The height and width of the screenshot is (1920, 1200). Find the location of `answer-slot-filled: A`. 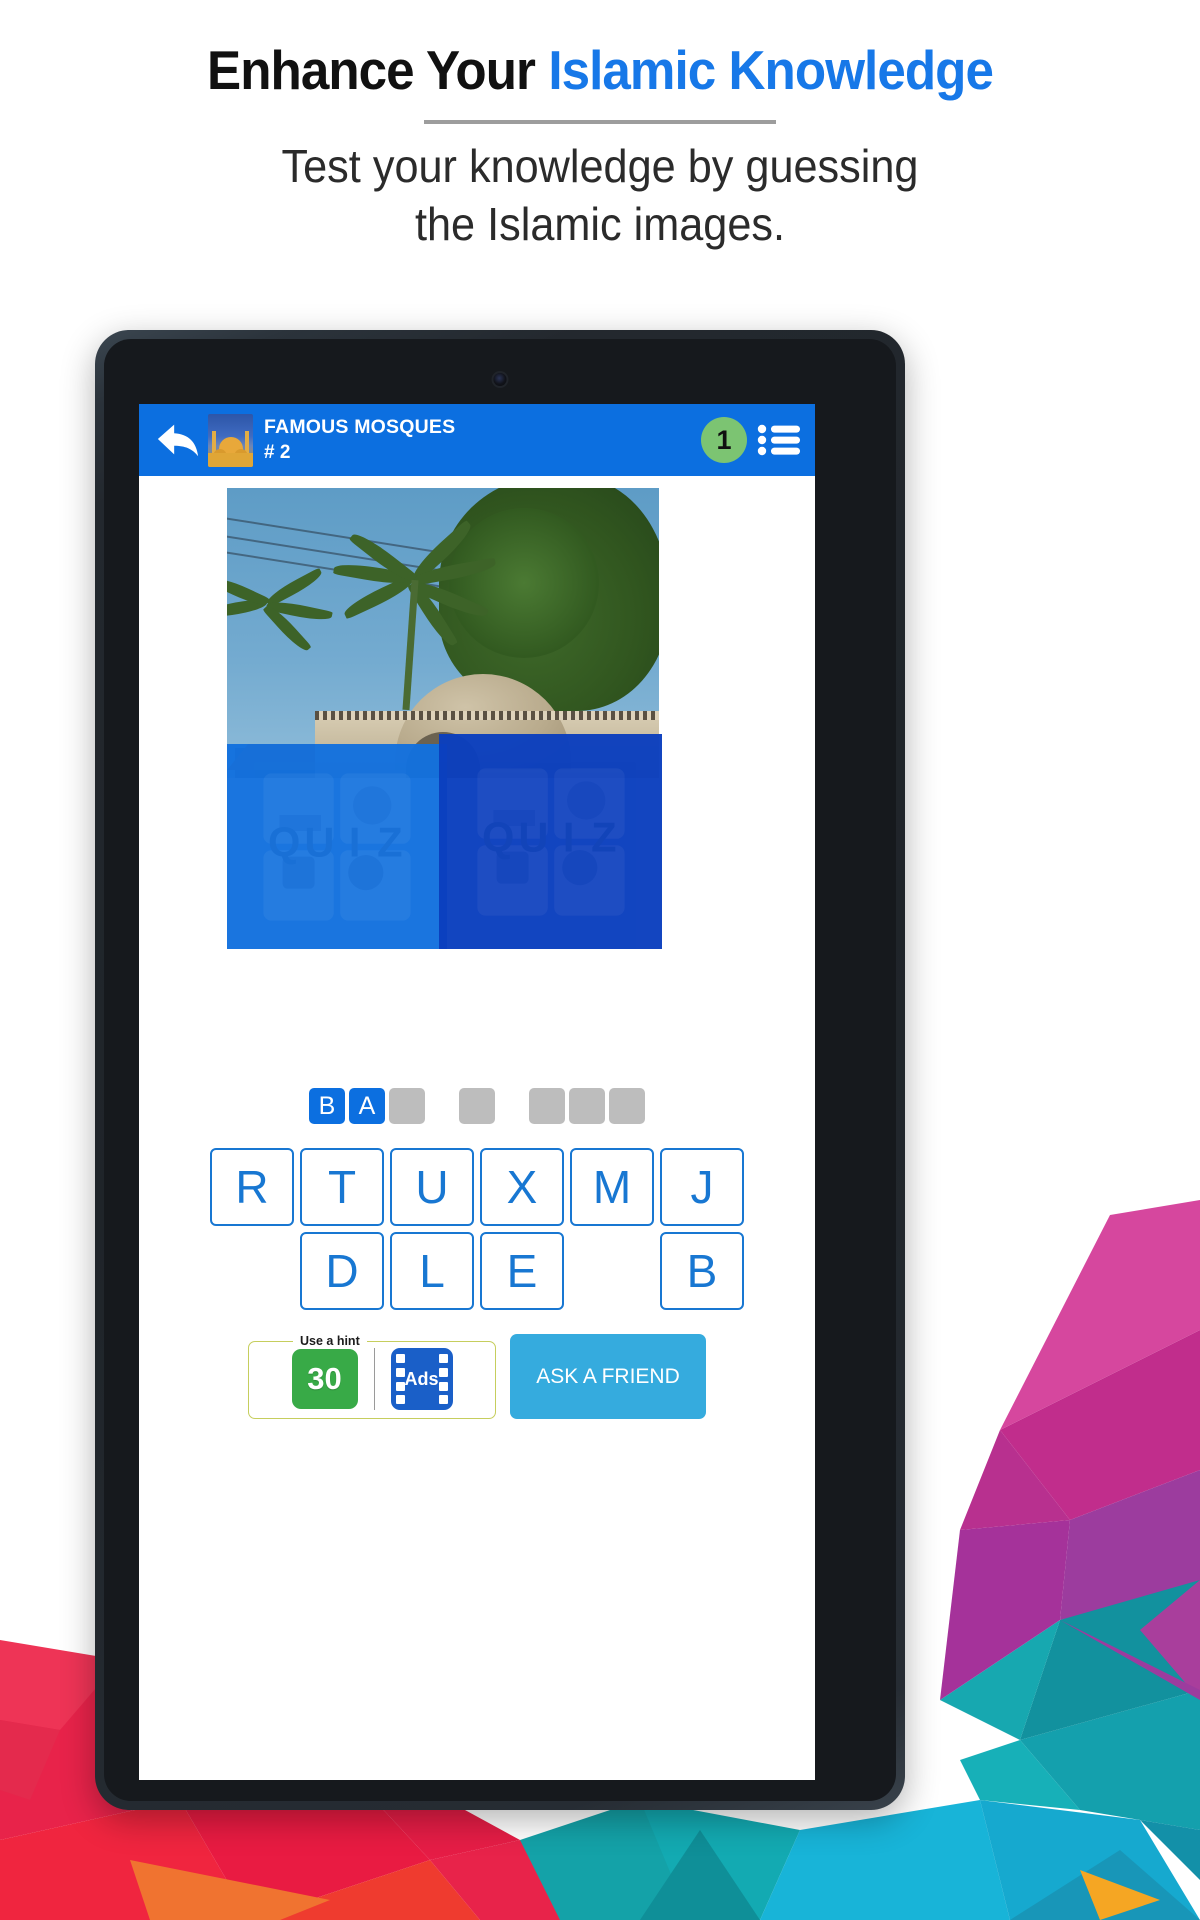

answer-slot-filled: A is located at coordinates (367, 1106).